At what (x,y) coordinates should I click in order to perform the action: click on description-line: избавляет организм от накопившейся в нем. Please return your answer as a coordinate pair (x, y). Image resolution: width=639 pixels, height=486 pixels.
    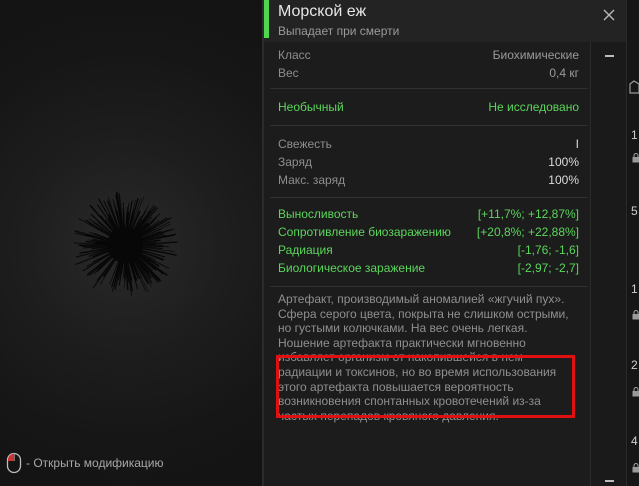
    Looking at the image, I should click on (400, 357).